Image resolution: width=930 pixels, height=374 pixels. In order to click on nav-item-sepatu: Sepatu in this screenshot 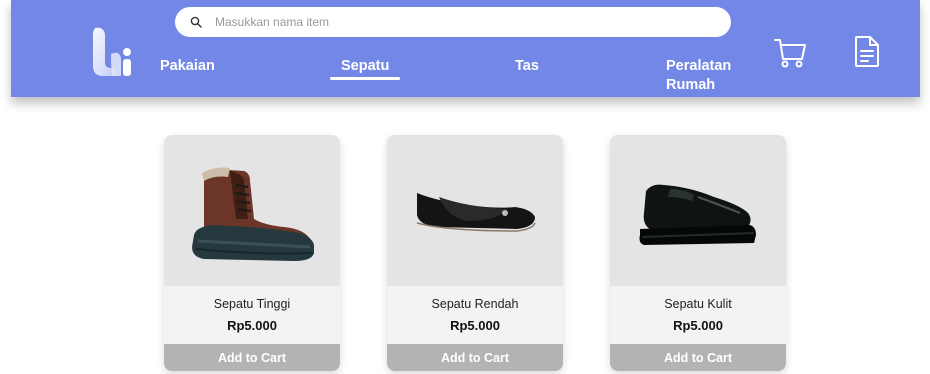, I will do `click(365, 66)`.